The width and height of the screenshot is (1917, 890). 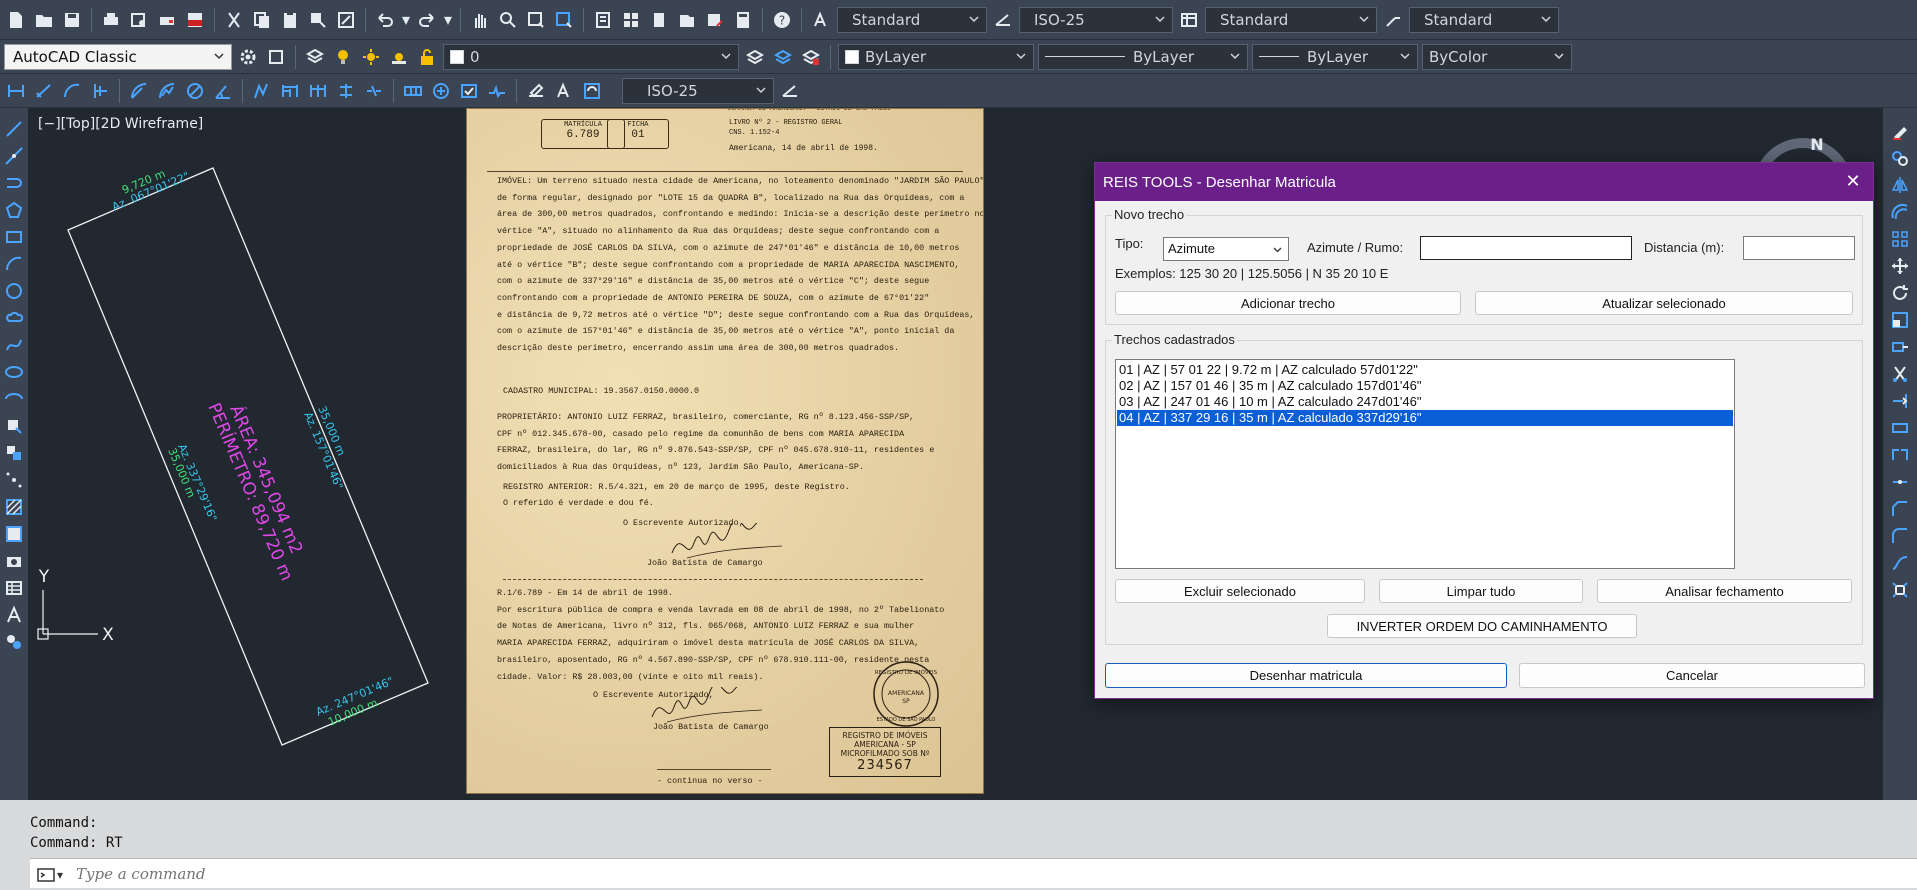 I want to click on paste-icon, so click(x=290, y=20).